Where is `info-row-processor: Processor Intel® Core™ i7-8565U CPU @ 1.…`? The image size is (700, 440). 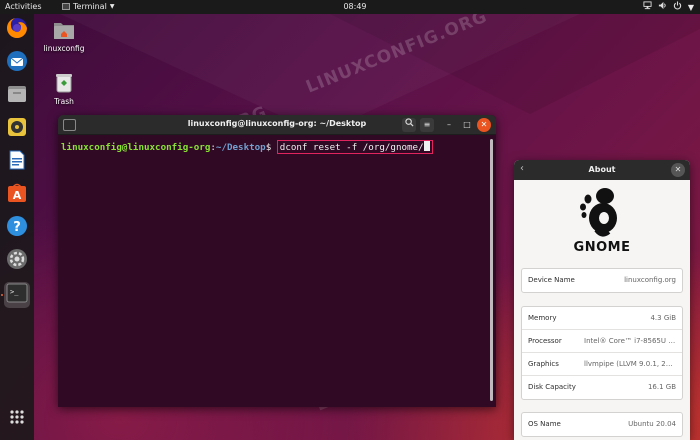 info-row-processor: Processor Intel® Core™ i7-8565U CPU @ 1.… is located at coordinates (602, 341).